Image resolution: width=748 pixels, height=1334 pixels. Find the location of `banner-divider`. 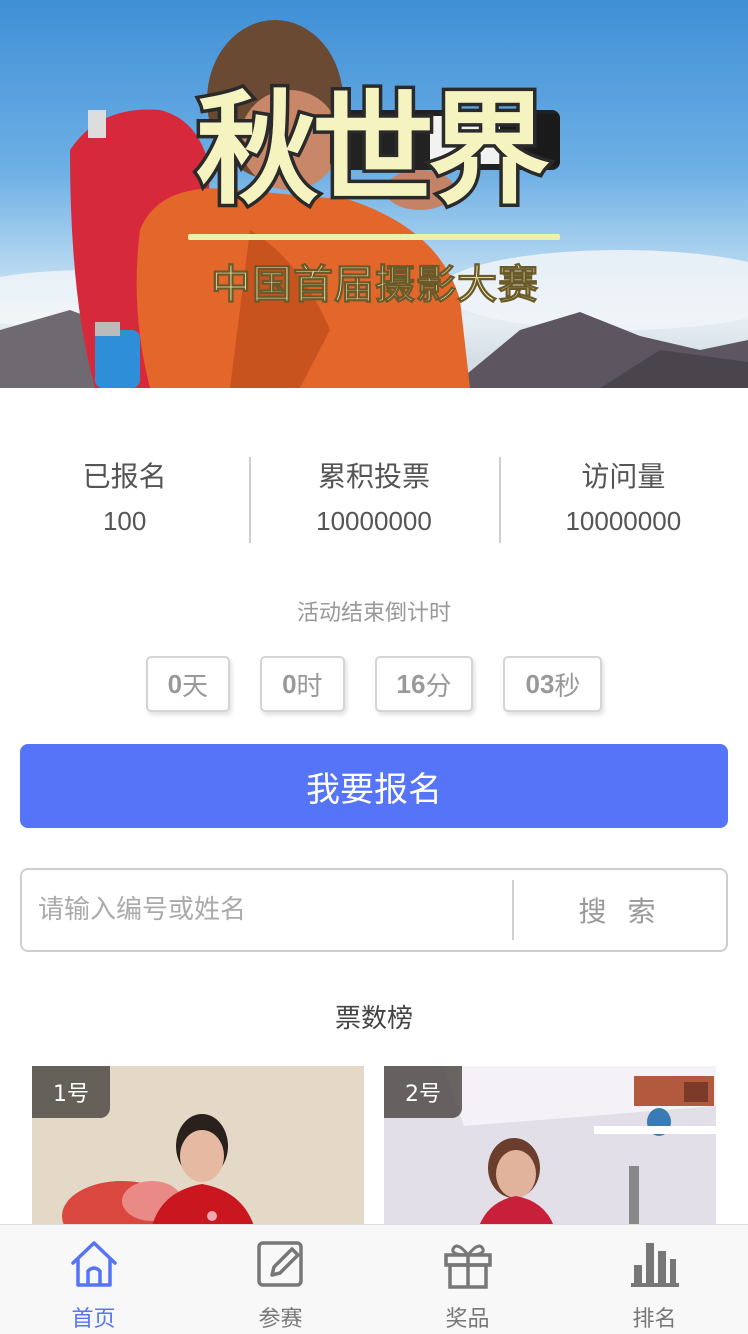

banner-divider is located at coordinates (374, 237).